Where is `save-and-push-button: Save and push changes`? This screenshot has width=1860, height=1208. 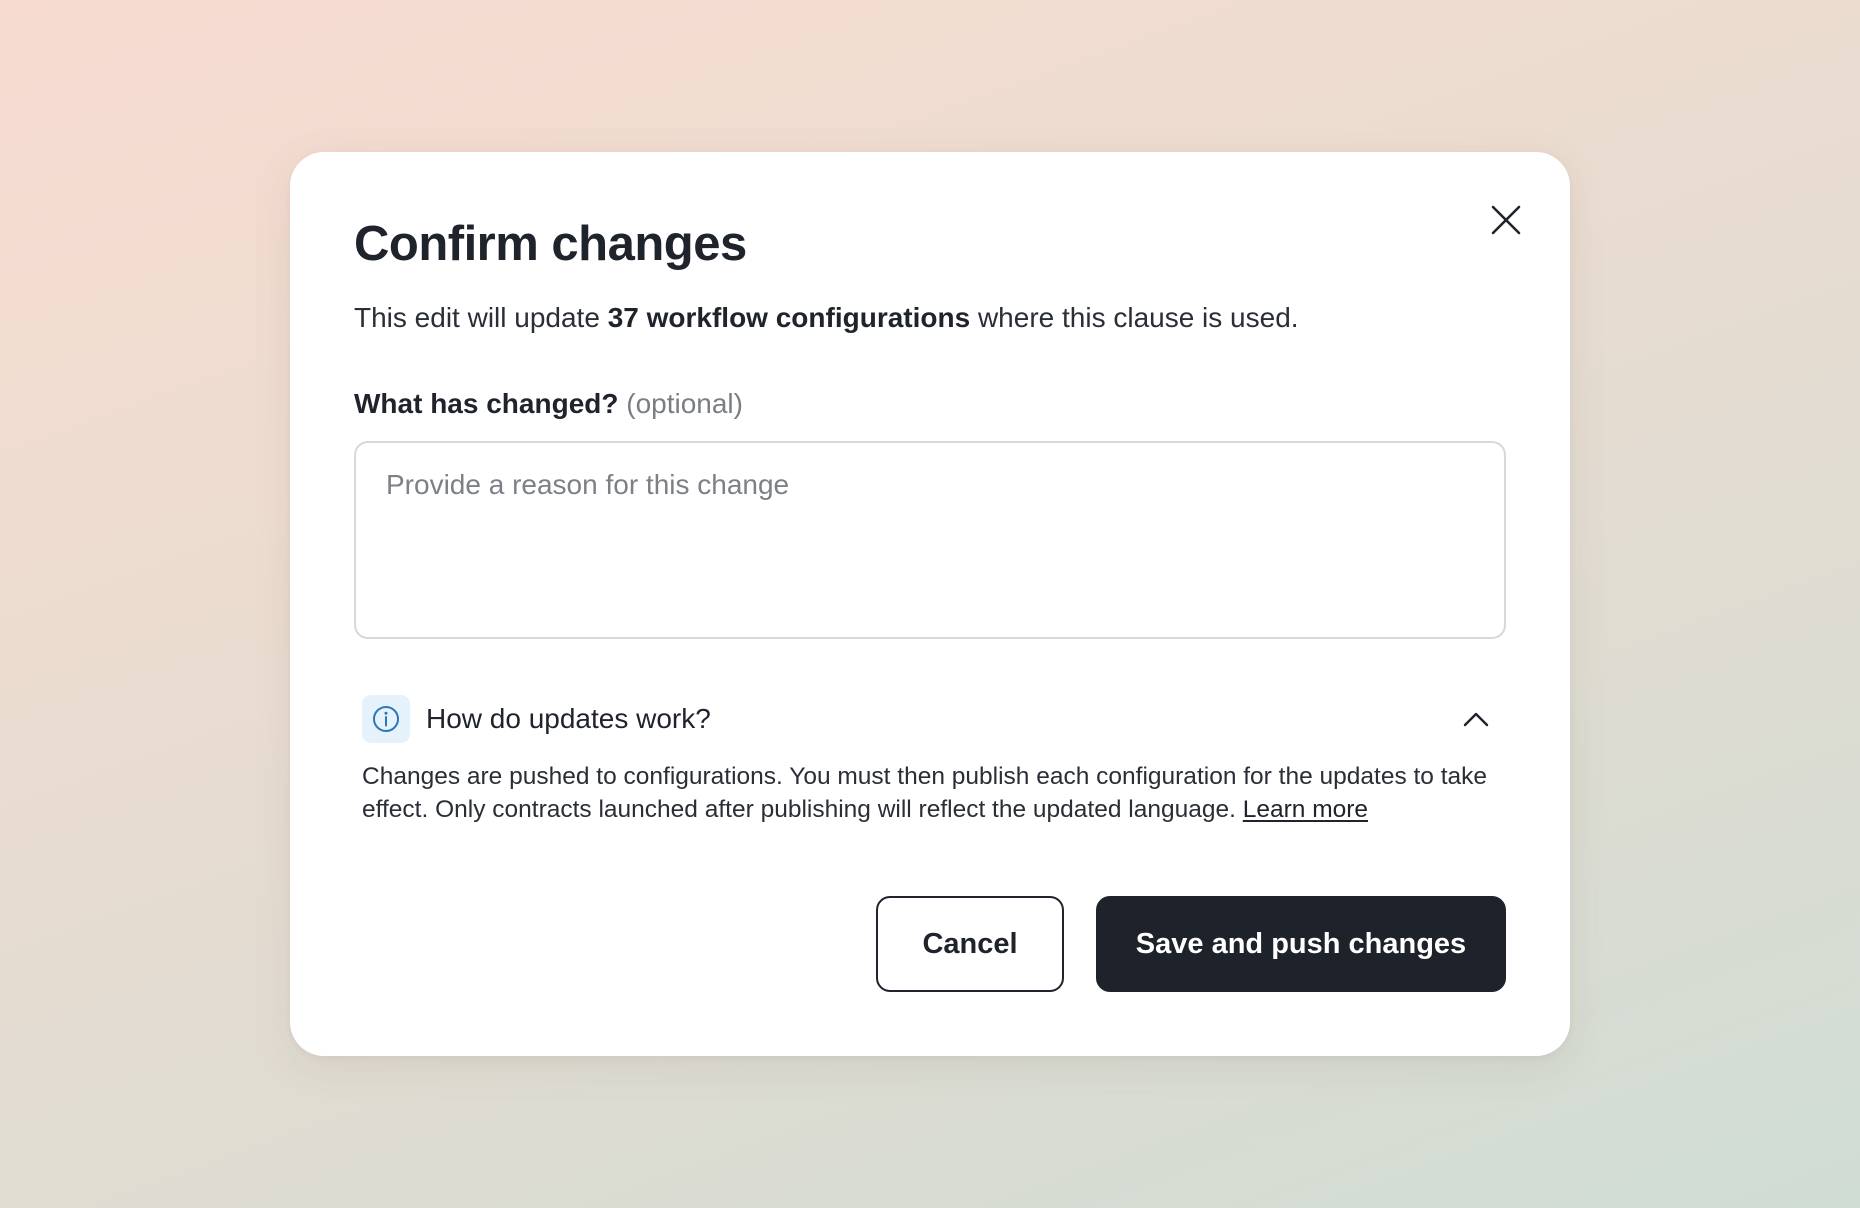
save-and-push-button: Save and push changes is located at coordinates (1301, 944).